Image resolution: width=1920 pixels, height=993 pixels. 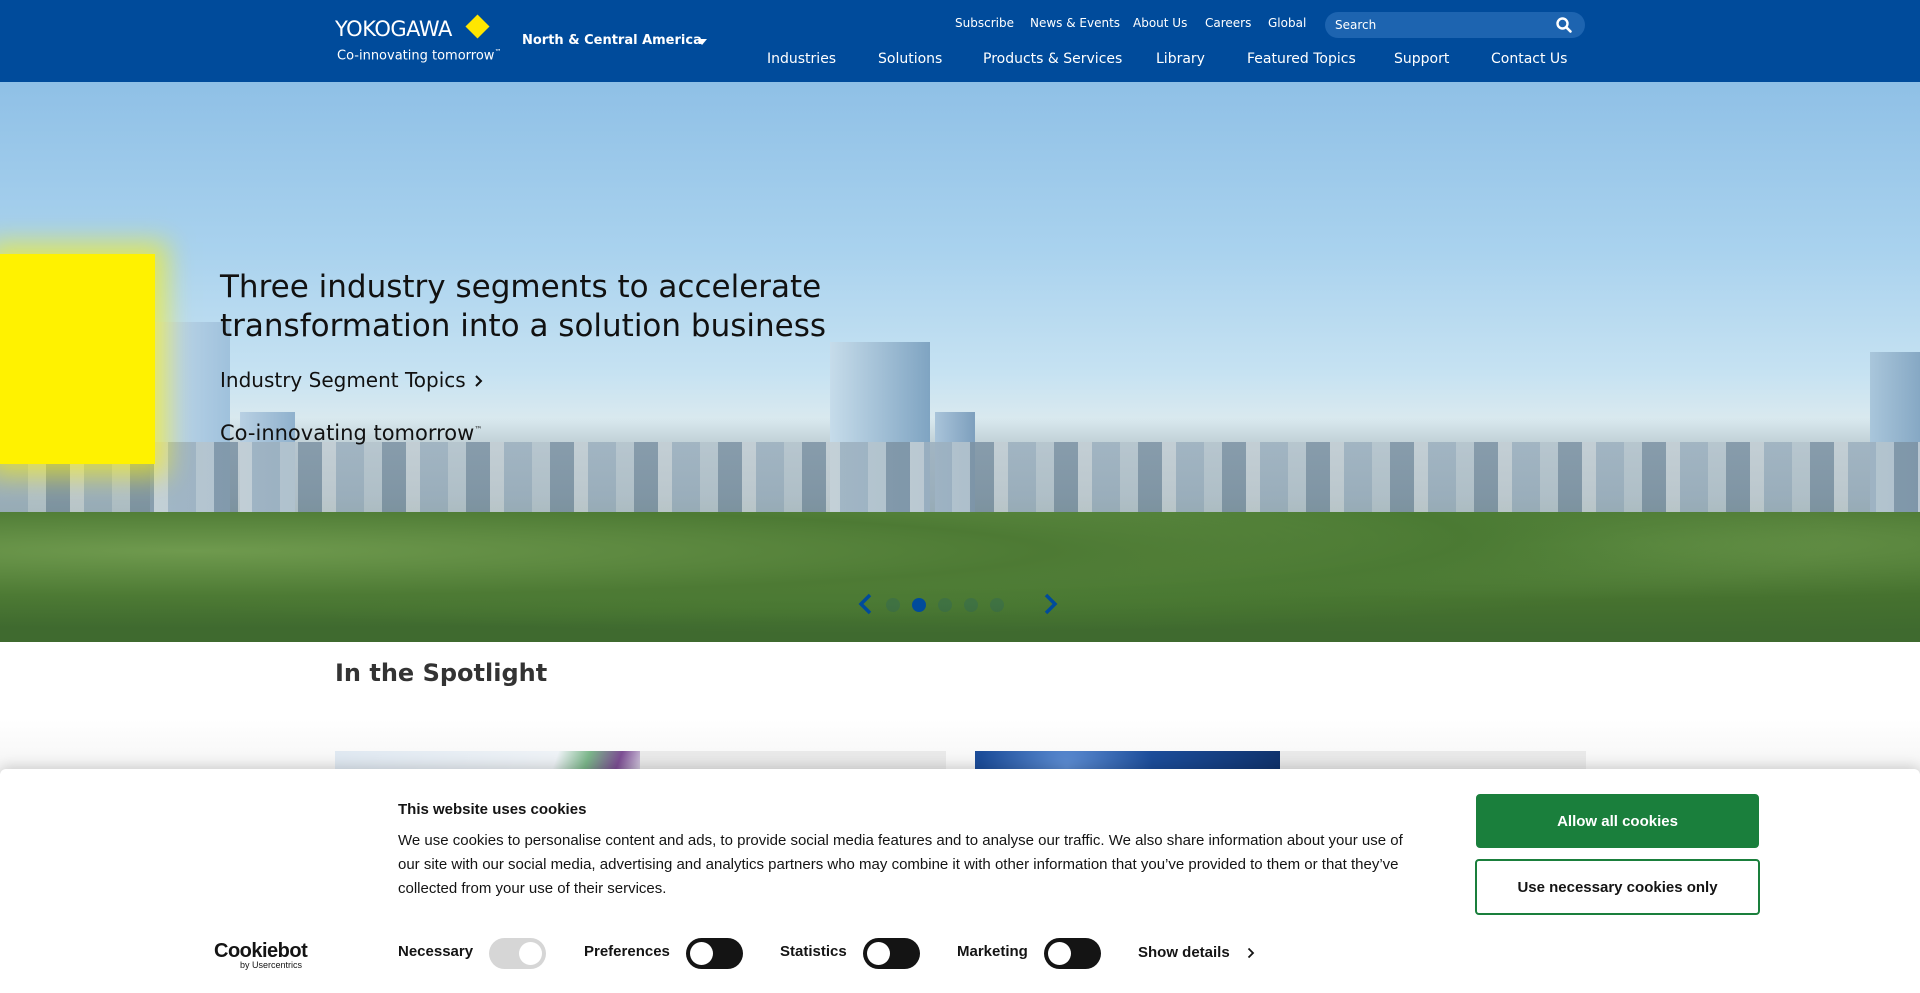 I want to click on search-box, so click(x=1455, y=25).